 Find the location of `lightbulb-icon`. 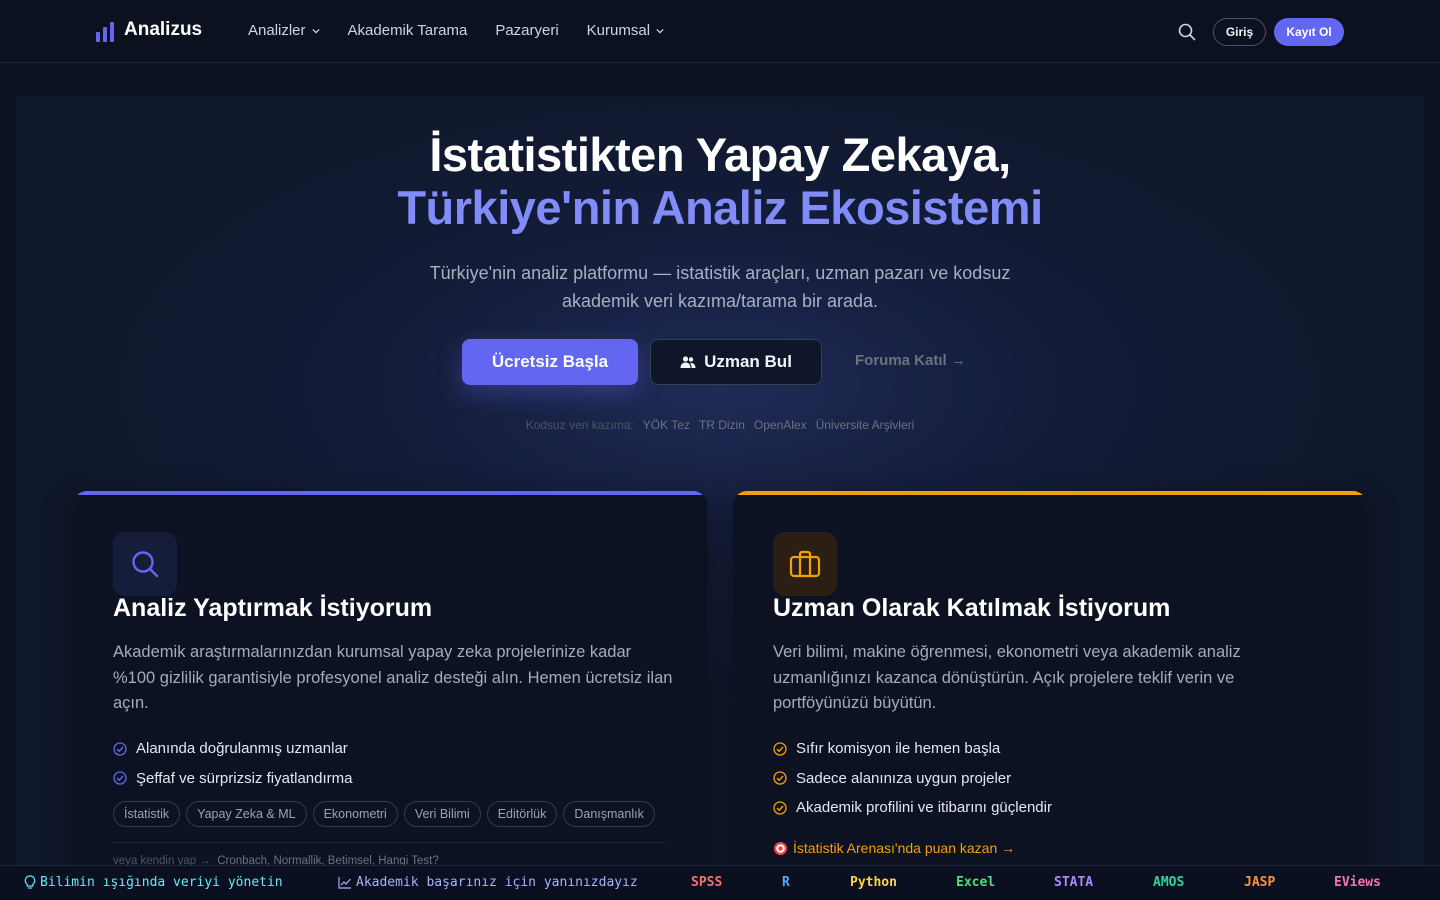

lightbulb-icon is located at coordinates (30, 882).